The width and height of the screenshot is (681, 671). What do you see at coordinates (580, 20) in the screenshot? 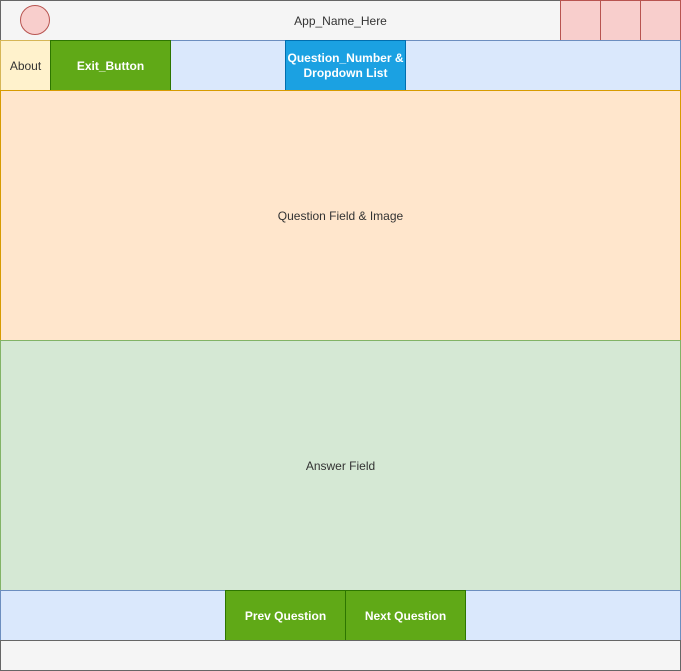
I see `minimize-window-button` at bounding box center [580, 20].